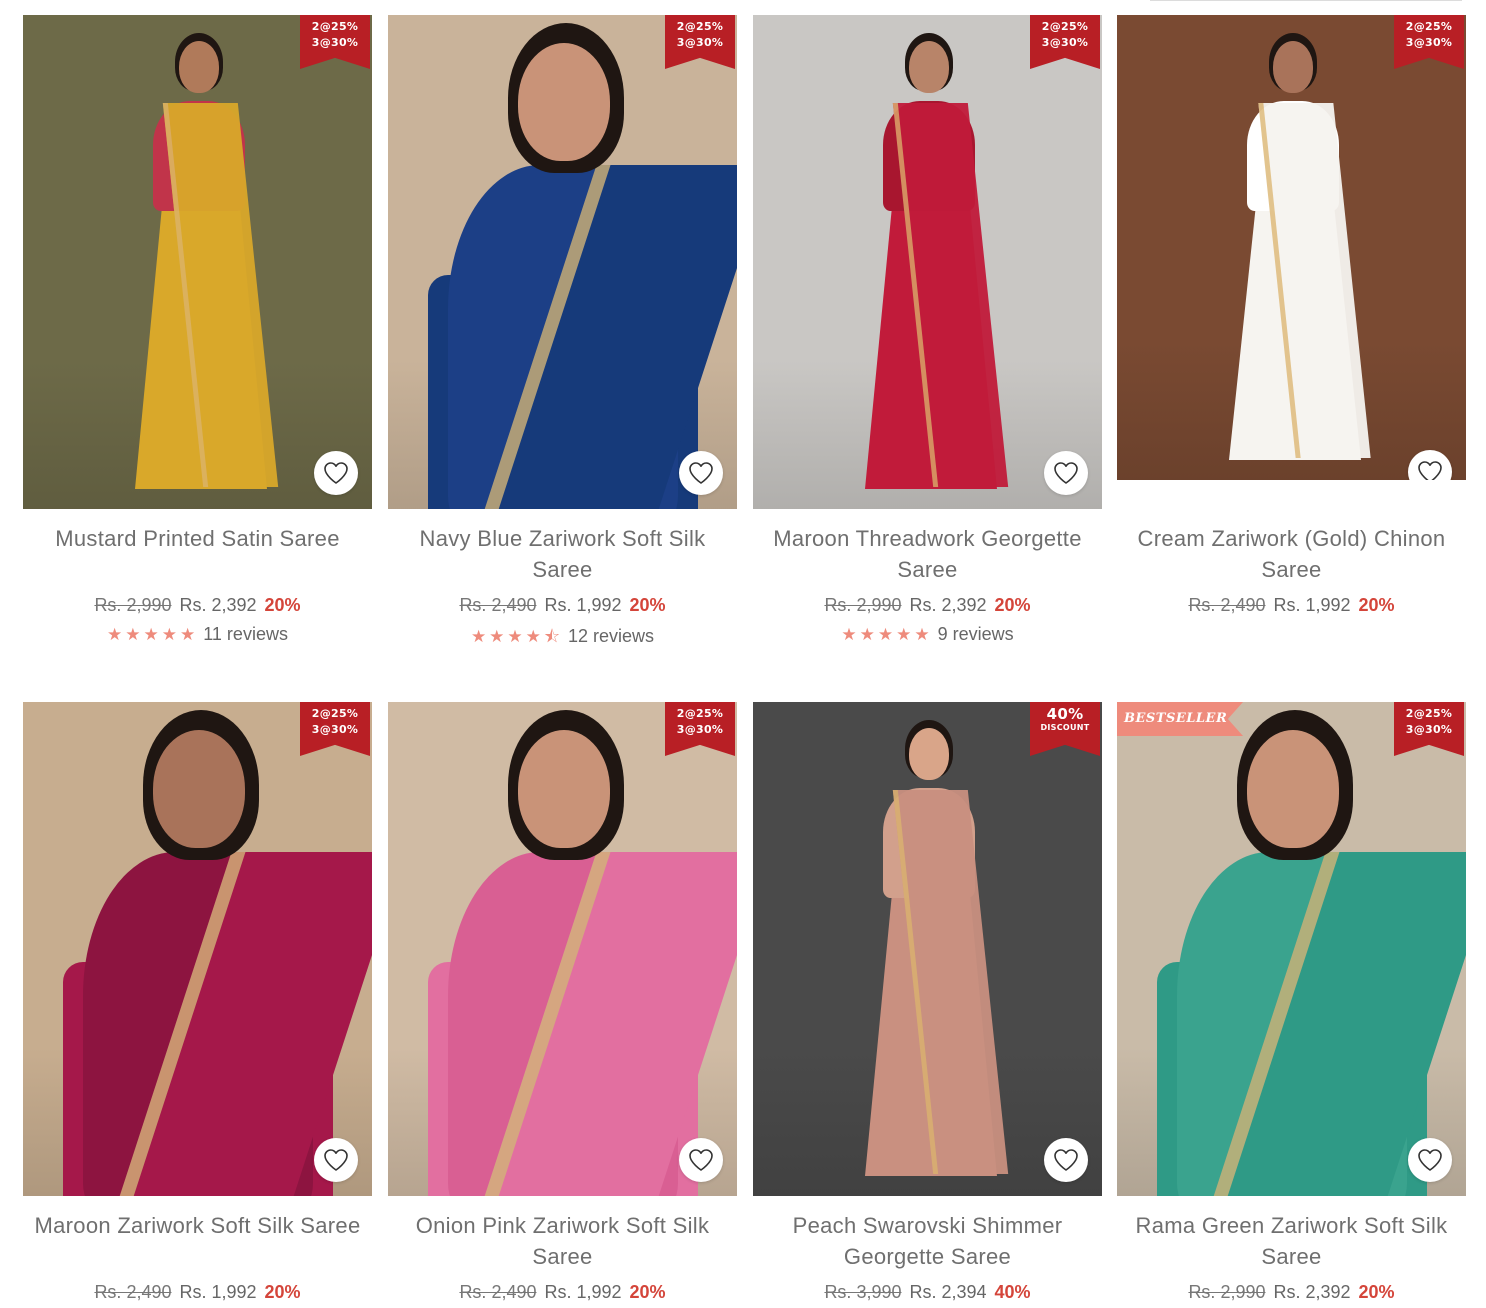 The height and width of the screenshot is (1308, 1486). I want to click on product-title: Mustard Printed Satin Saree, so click(197, 554).